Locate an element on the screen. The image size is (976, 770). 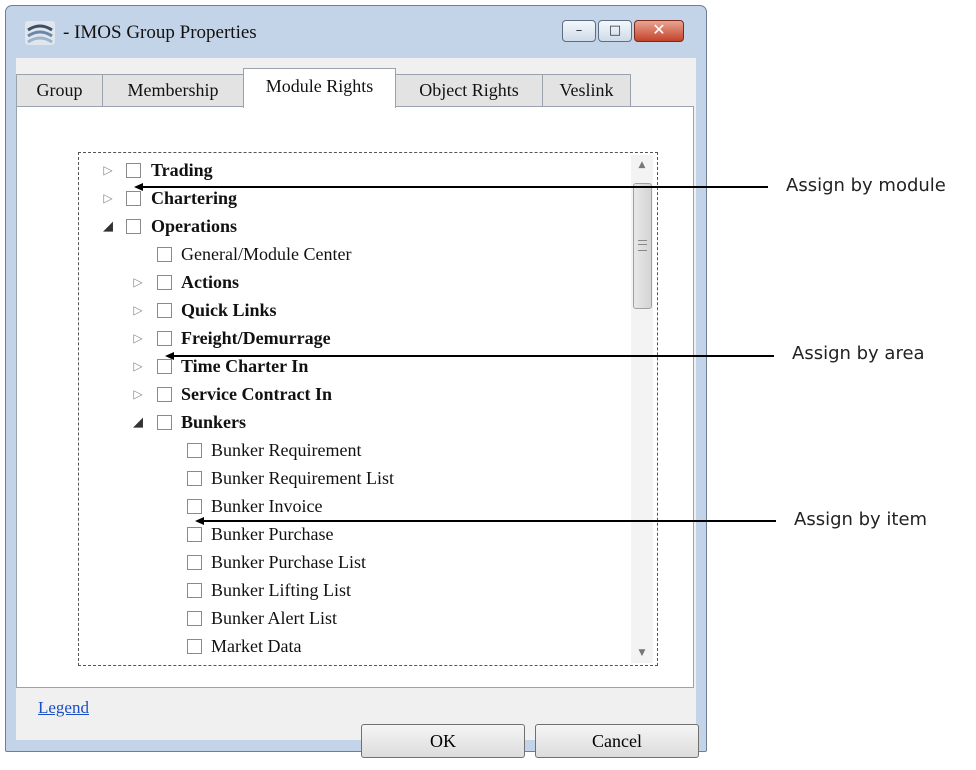
time-charter-in-checkbox is located at coordinates (164, 366).